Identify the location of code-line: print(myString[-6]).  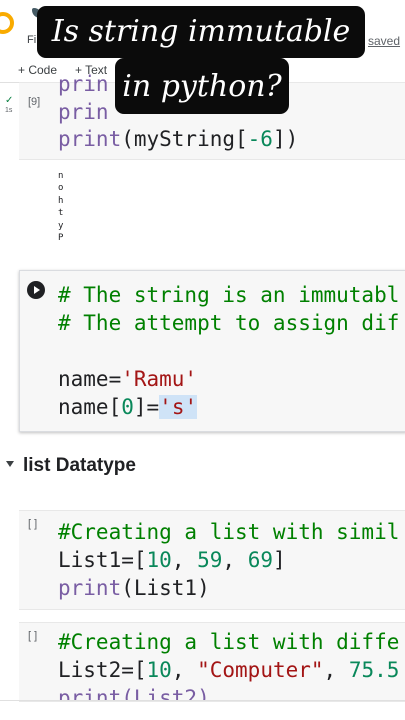
(178, 139).